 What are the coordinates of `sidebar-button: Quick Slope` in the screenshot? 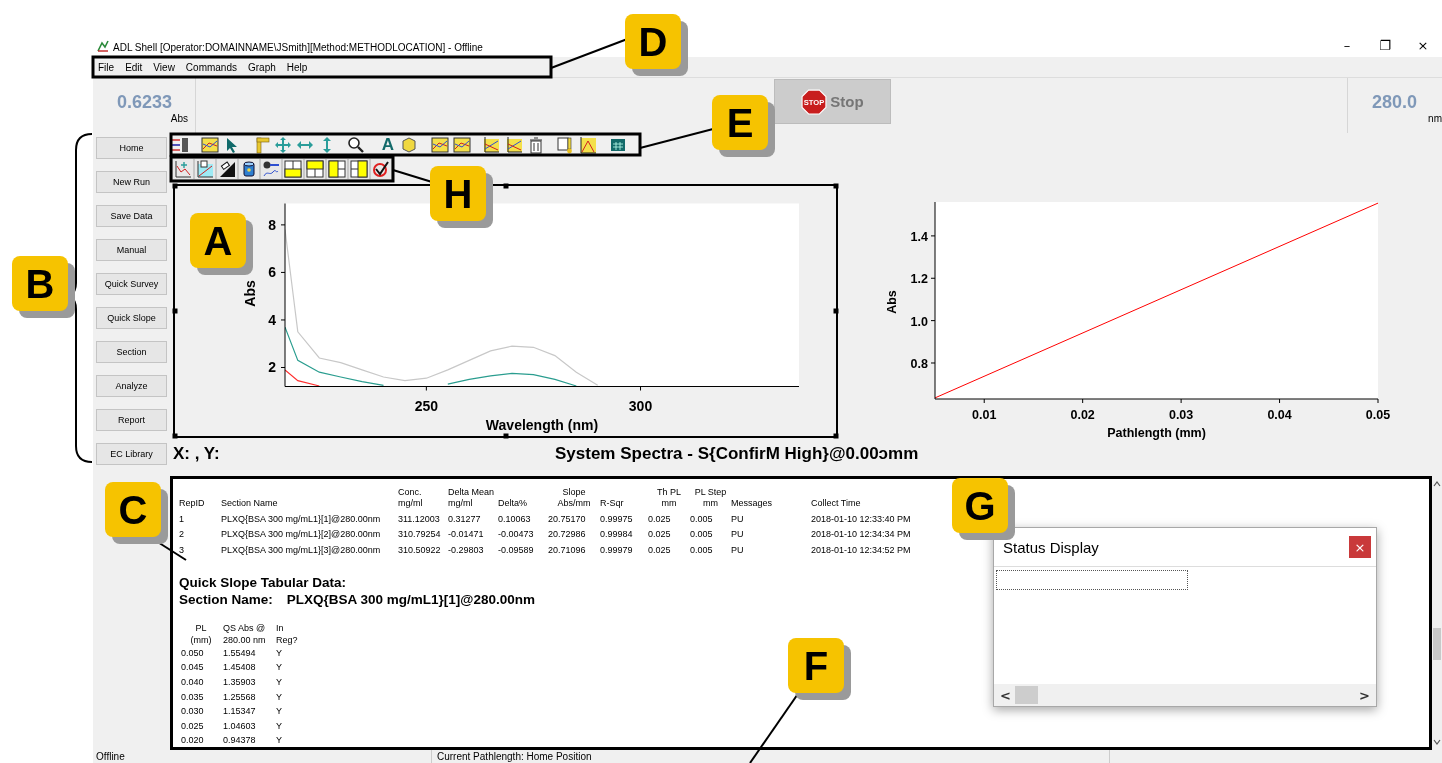 It's located at (131, 318).